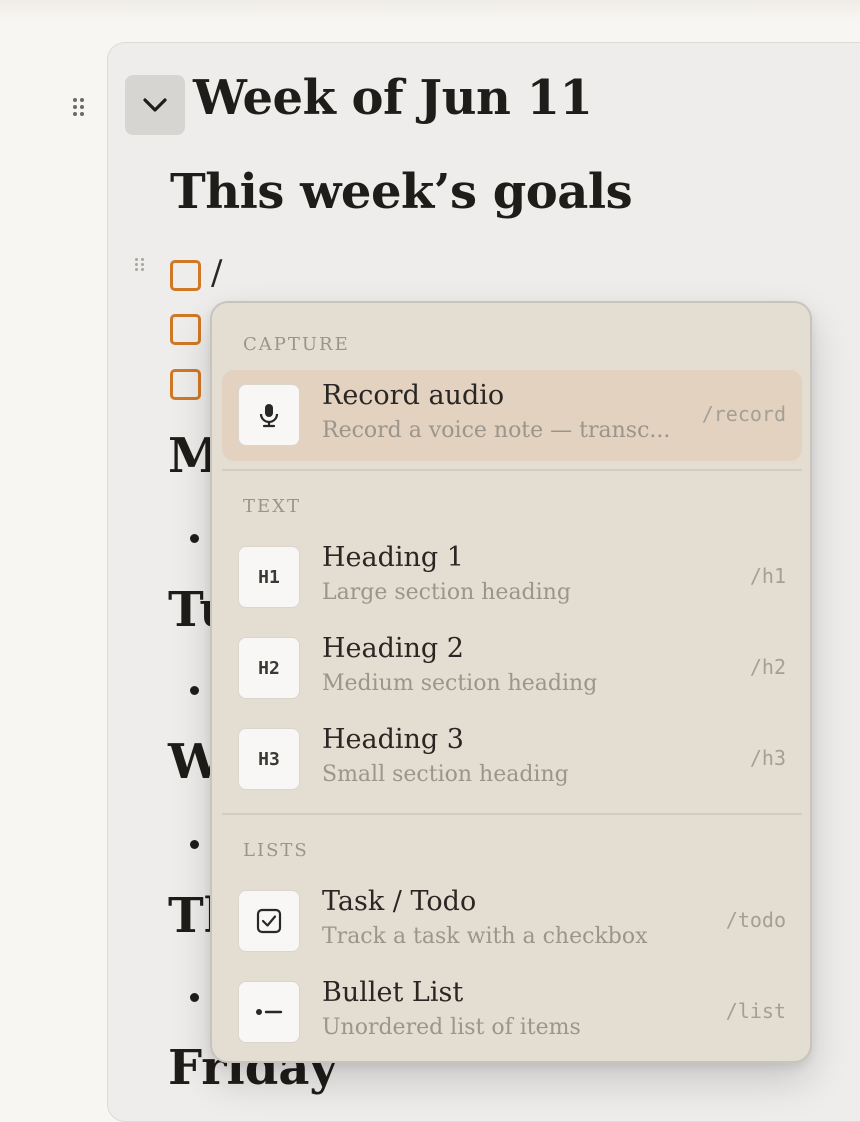 This screenshot has height=1122, width=860. What do you see at coordinates (445, 774) in the screenshot?
I see `menu-item-description: Small section heading` at bounding box center [445, 774].